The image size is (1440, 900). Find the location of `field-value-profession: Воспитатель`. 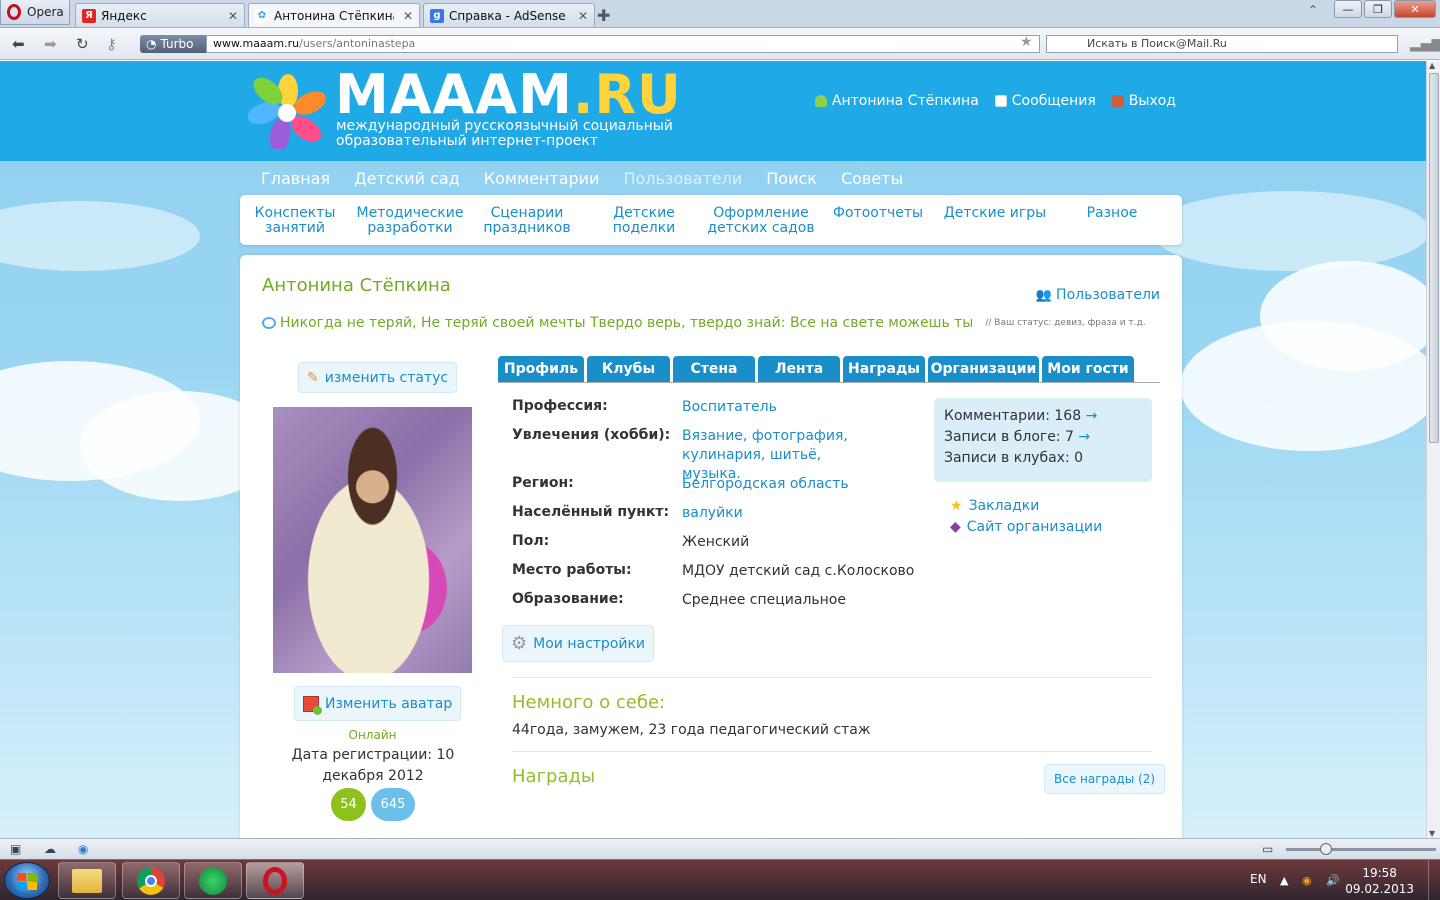

field-value-profession: Воспитатель is located at coordinates (782, 407).